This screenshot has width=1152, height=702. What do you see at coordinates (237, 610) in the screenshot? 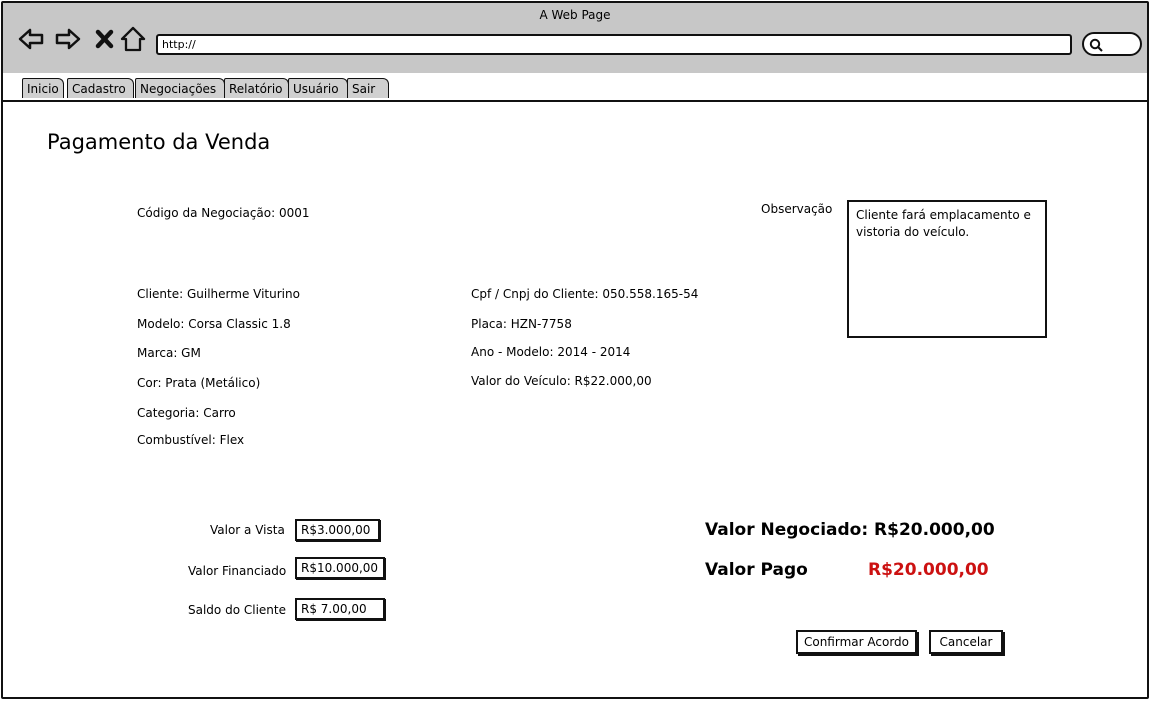
I see `client-balance-label: Saldo do Cliente` at bounding box center [237, 610].